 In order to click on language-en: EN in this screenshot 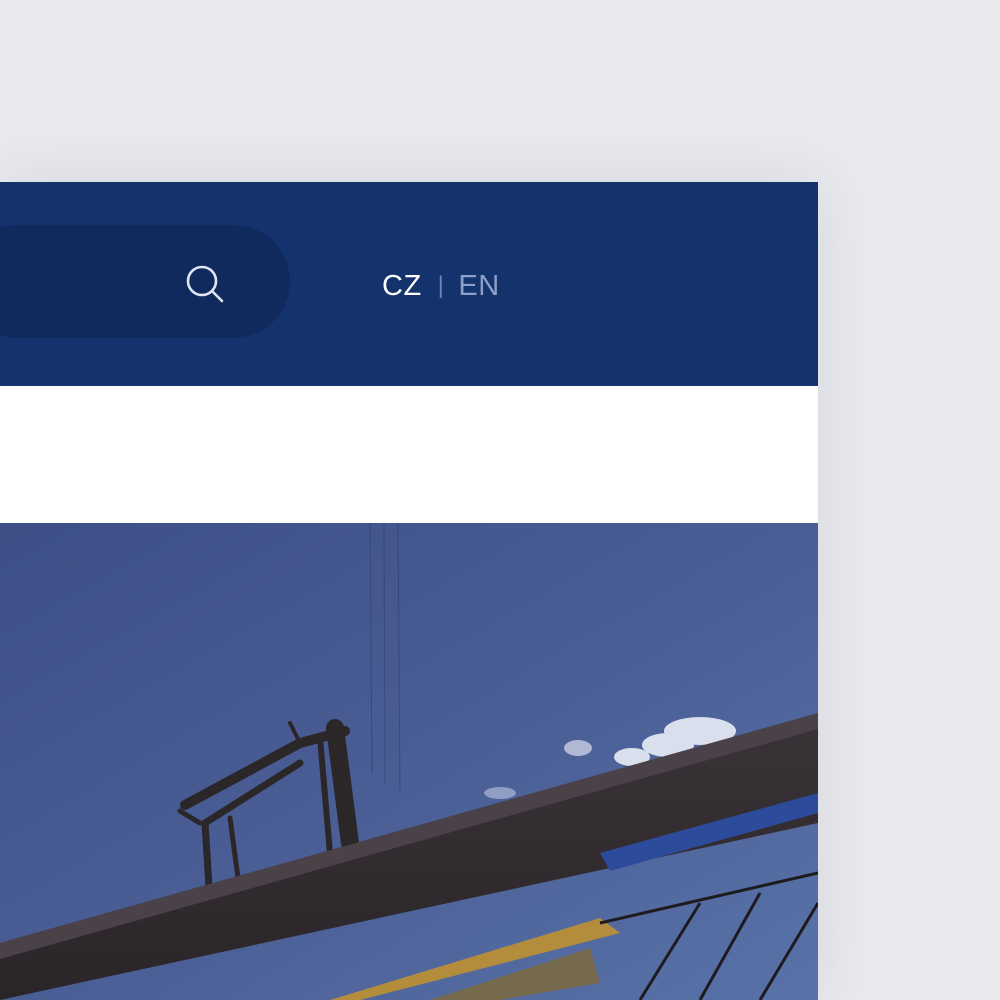, I will do `click(478, 286)`.